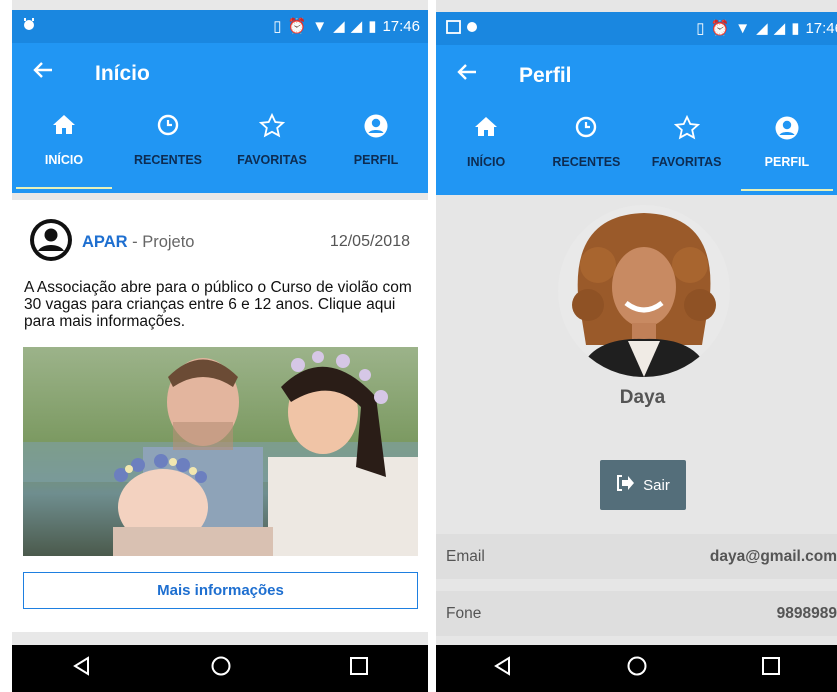  What do you see at coordinates (644, 291) in the screenshot?
I see `profile-photo` at bounding box center [644, 291].